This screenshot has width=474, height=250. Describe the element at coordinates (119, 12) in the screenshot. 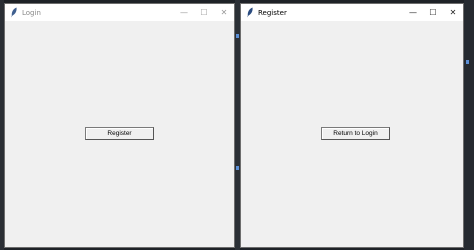

I see `login-titlebar: Login — ☐ ✕` at that location.